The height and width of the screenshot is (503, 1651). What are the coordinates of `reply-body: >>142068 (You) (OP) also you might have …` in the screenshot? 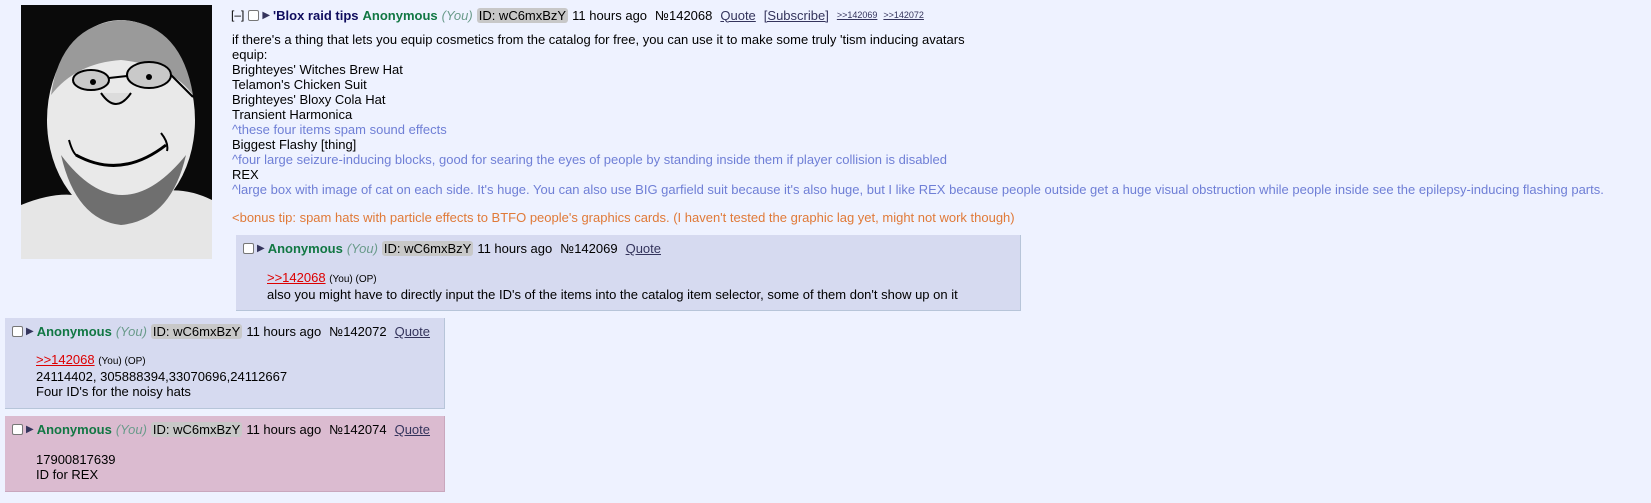 It's located at (612, 286).